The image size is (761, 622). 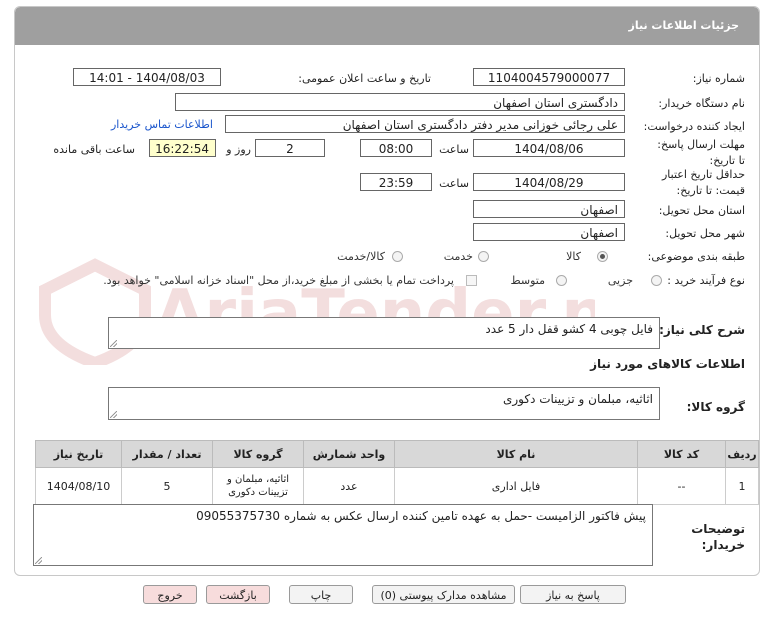 What do you see at coordinates (656, 280) in the screenshot?
I see `process-radio-minor` at bounding box center [656, 280].